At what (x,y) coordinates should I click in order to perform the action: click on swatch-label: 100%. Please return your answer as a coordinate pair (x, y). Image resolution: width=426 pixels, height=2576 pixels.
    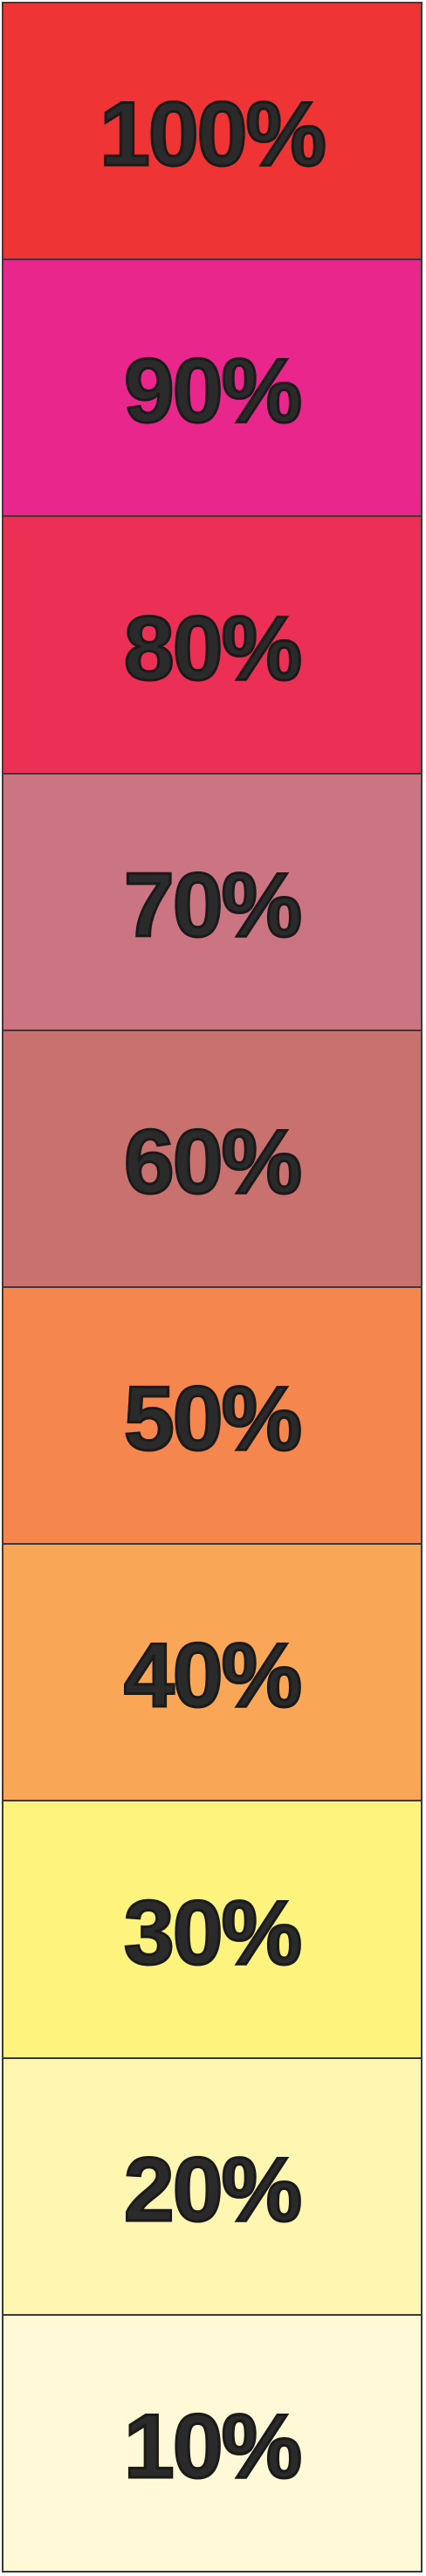
    Looking at the image, I should click on (214, 135).